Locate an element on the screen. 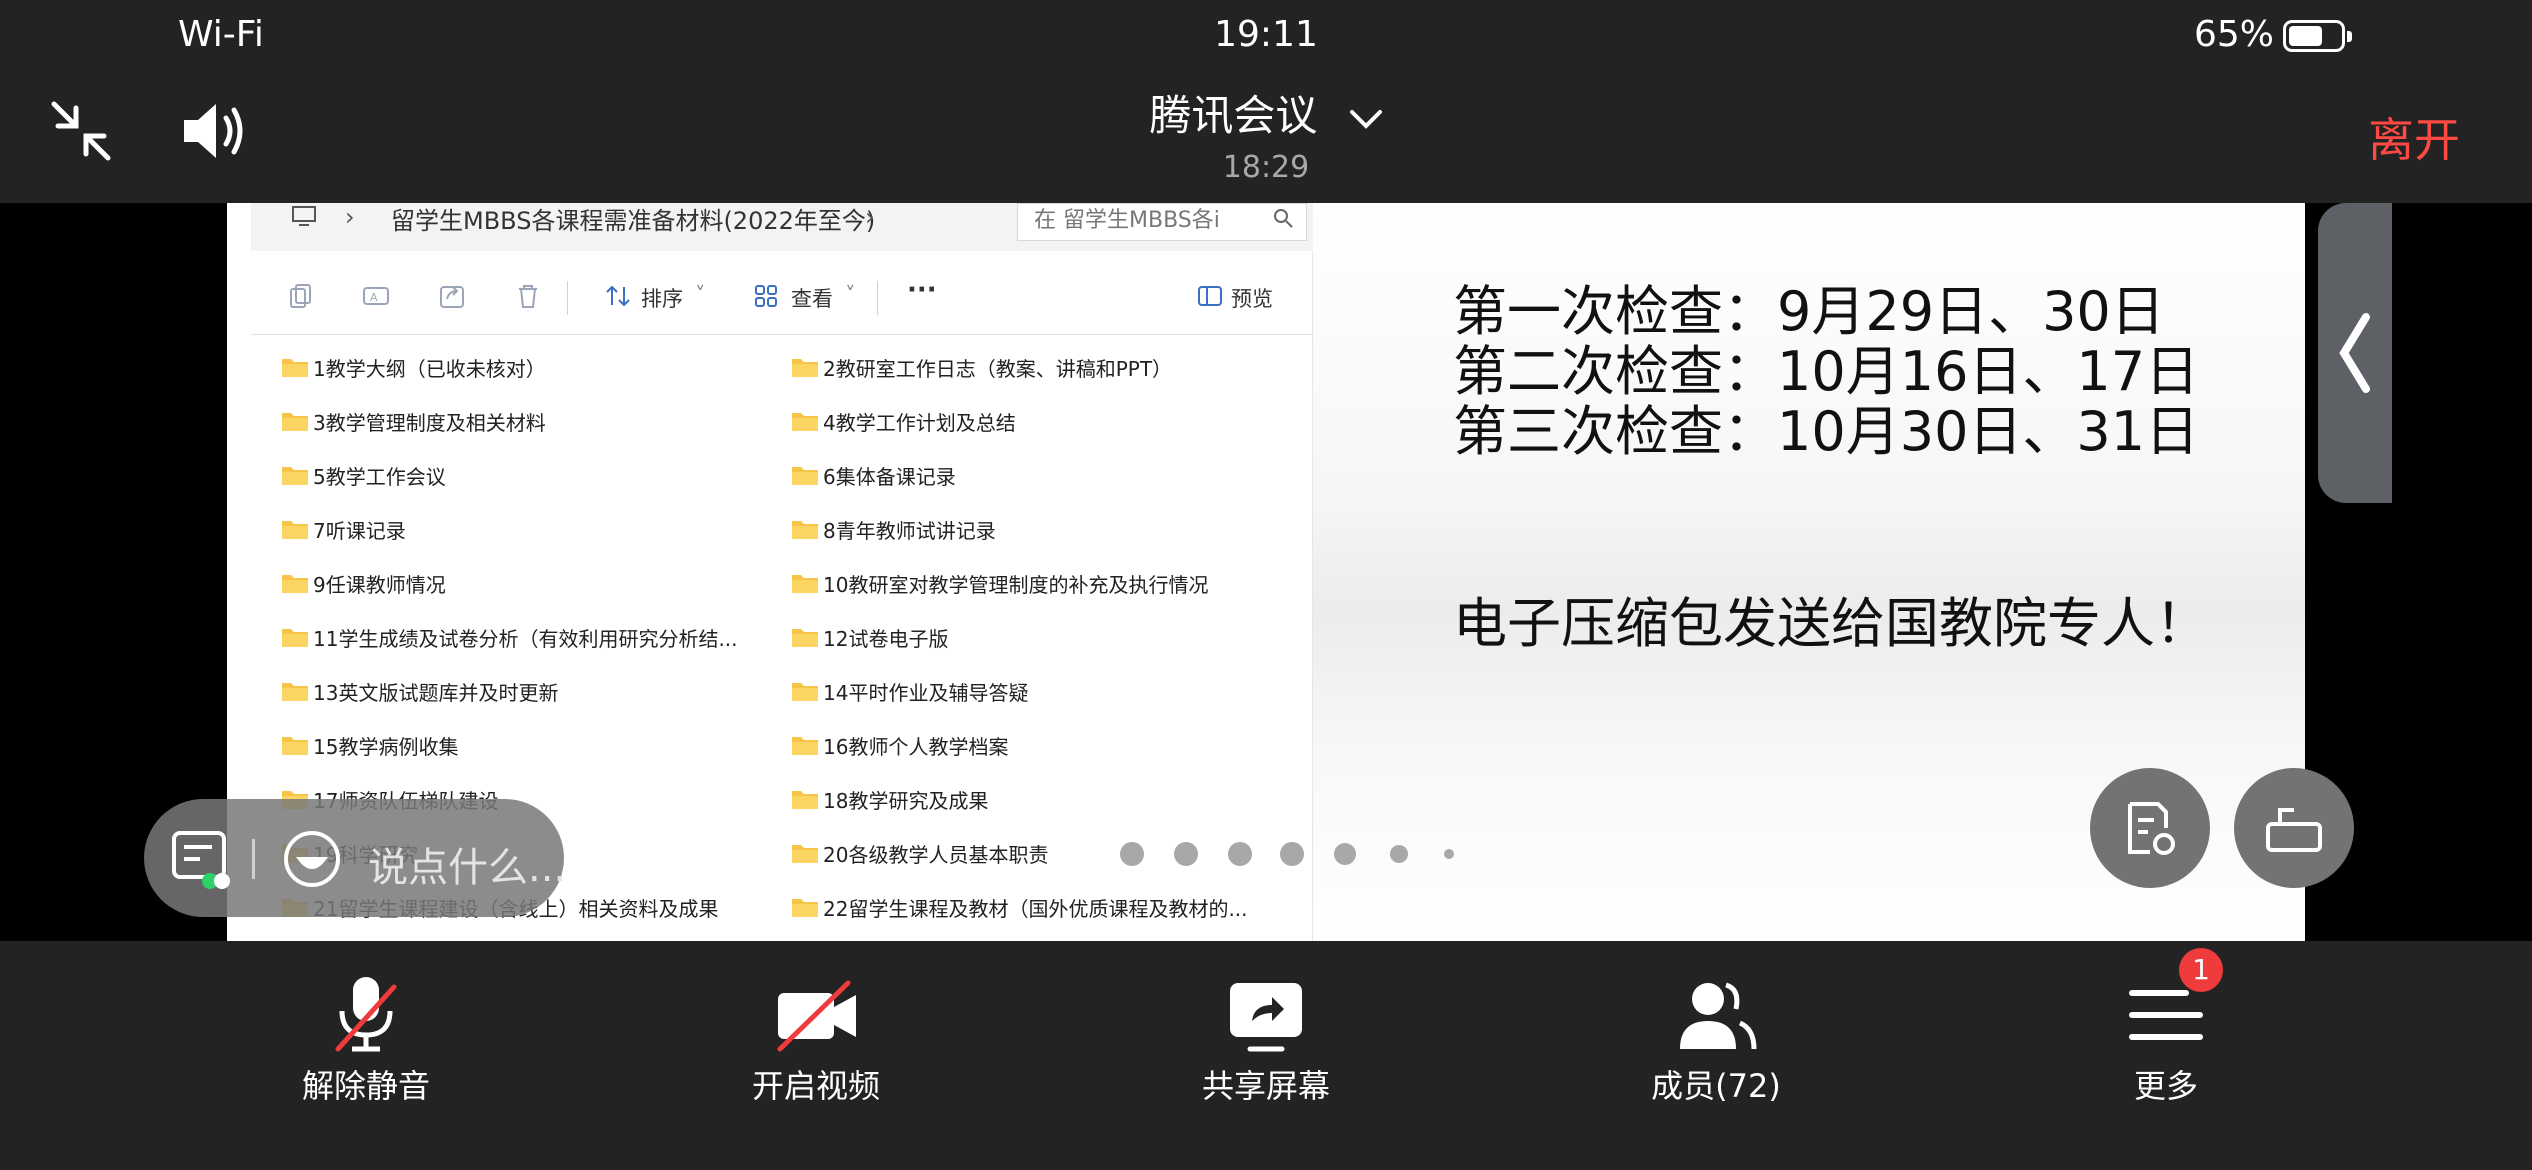 The image size is (2532, 1170). meeting-title-dropdown: 腾讯会议 is located at coordinates (1266, 112).